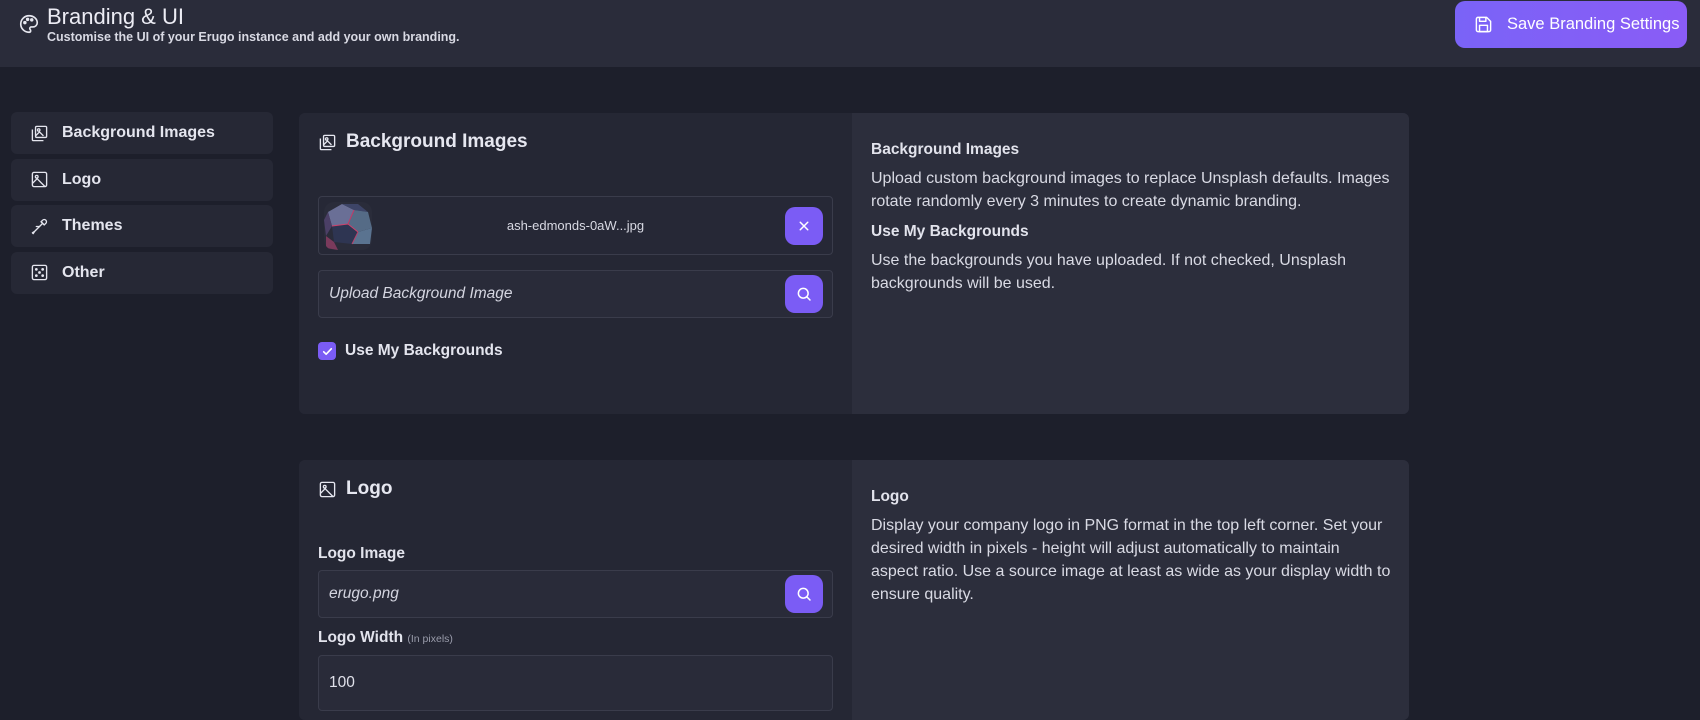 This screenshot has height=720, width=1700. I want to click on sidebar-item-label: Themes, so click(92, 225).